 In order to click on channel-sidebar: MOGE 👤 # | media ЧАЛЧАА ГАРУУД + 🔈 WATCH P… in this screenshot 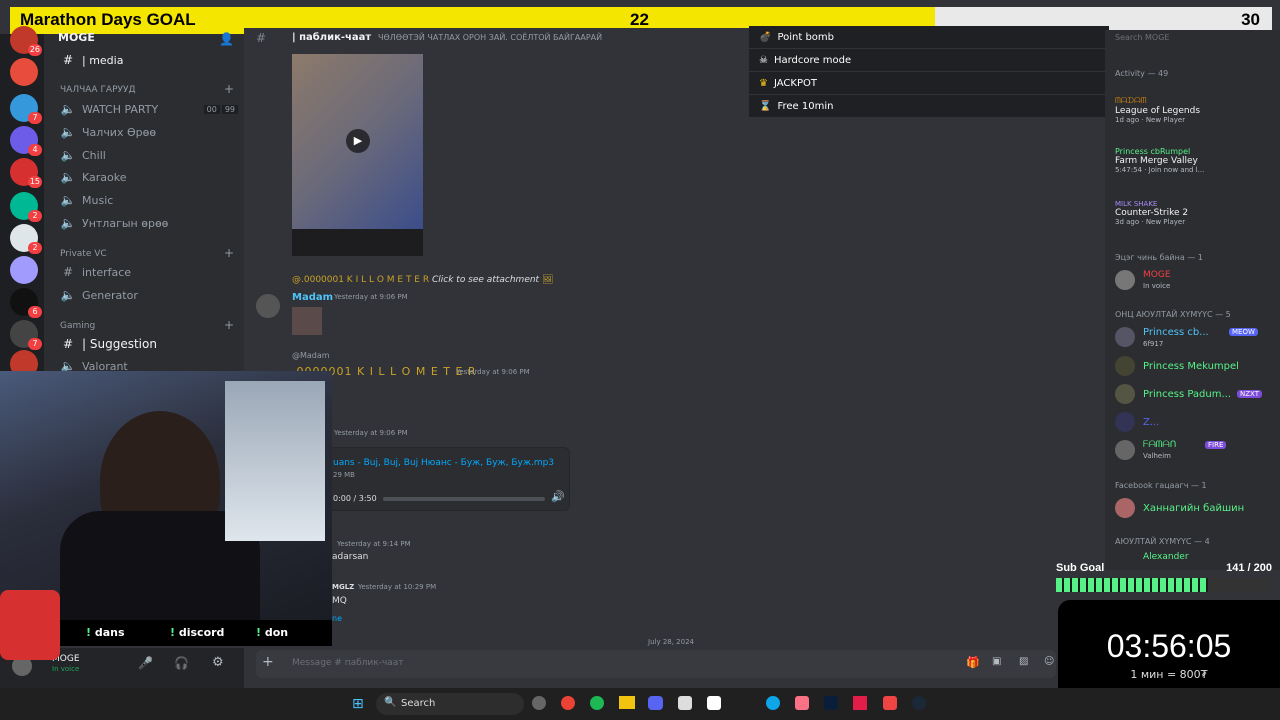, I will do `click(144, 202)`.